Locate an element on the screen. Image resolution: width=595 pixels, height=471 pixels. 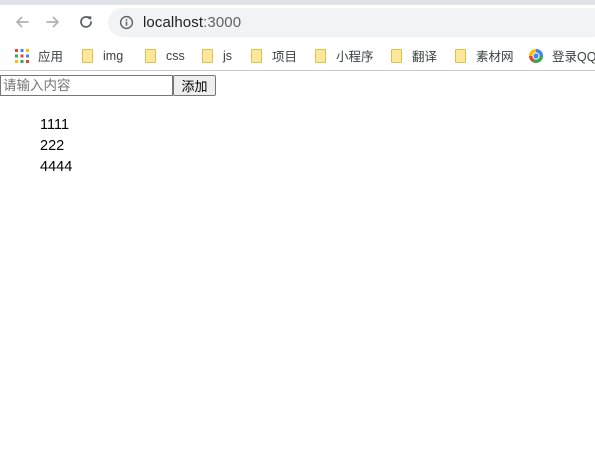
bookmark-css: css is located at coordinates (163, 55).